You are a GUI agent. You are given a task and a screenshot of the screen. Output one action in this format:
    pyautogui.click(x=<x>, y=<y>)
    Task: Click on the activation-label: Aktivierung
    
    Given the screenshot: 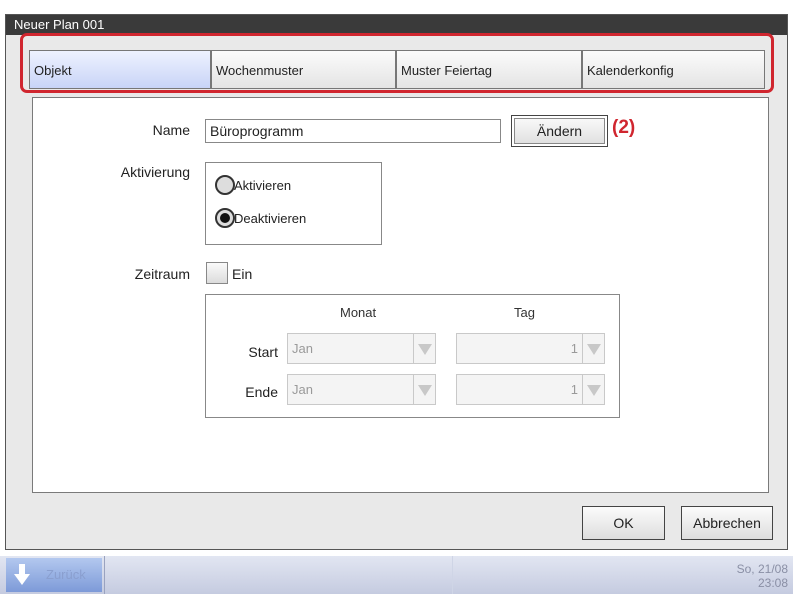 What is the action you would take?
    pyautogui.click(x=155, y=172)
    